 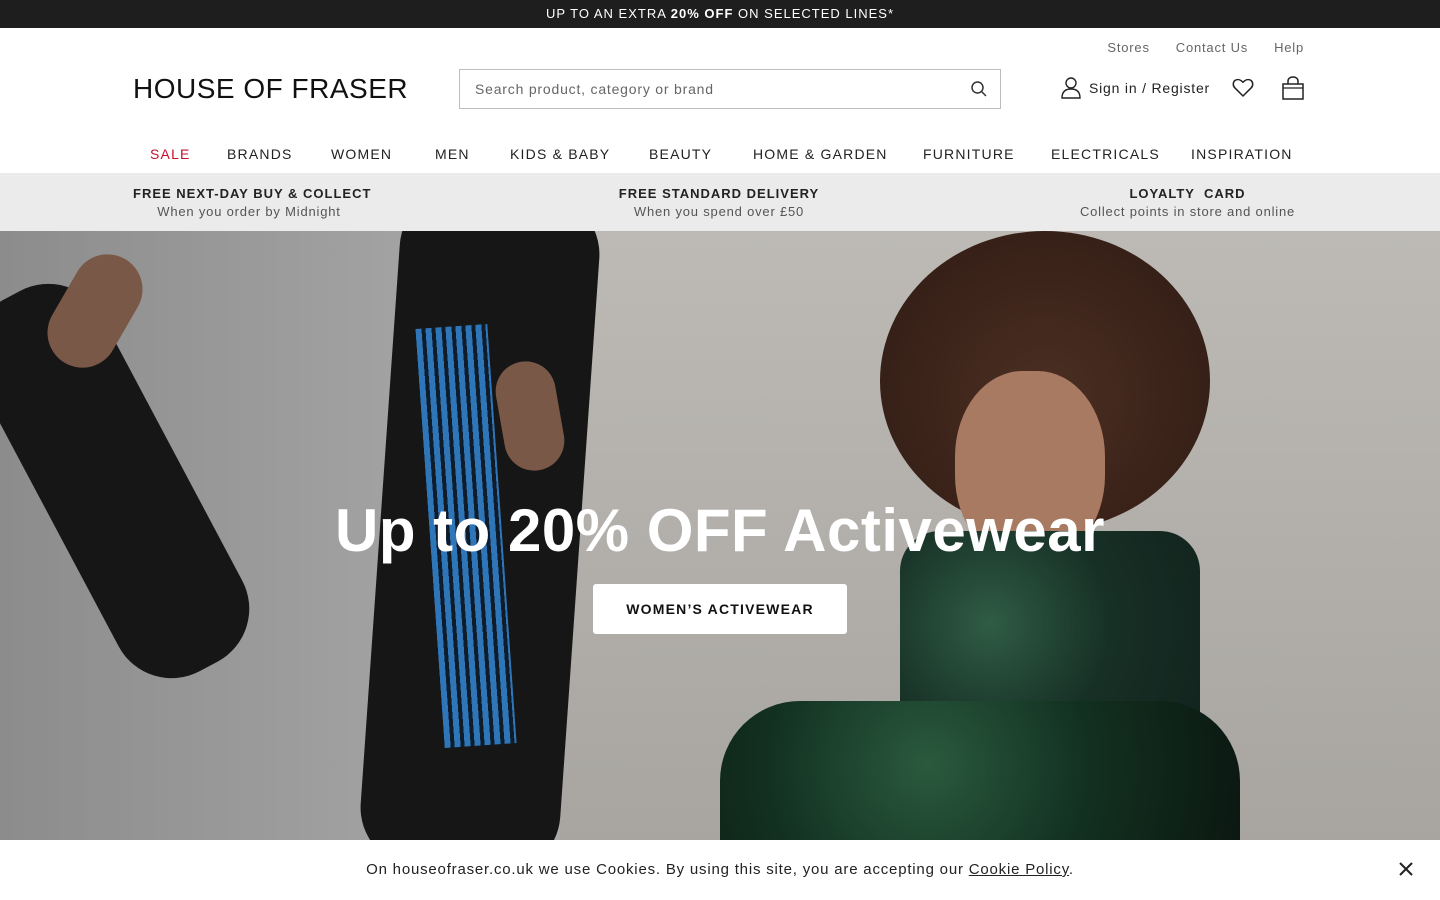 What do you see at coordinates (1212, 47) in the screenshot?
I see `contact-us-link: Contact Us` at bounding box center [1212, 47].